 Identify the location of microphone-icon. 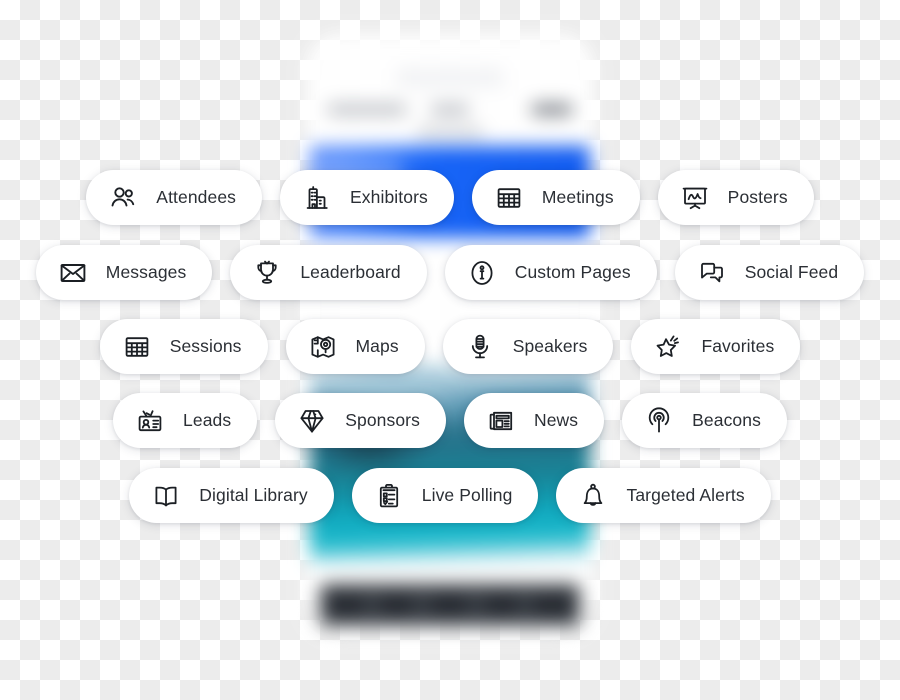
(480, 347).